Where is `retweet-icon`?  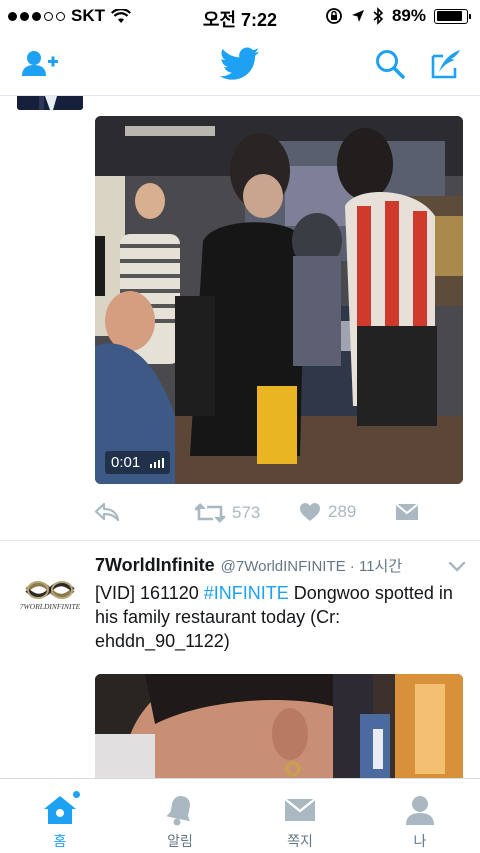 retweet-icon is located at coordinates (210, 513).